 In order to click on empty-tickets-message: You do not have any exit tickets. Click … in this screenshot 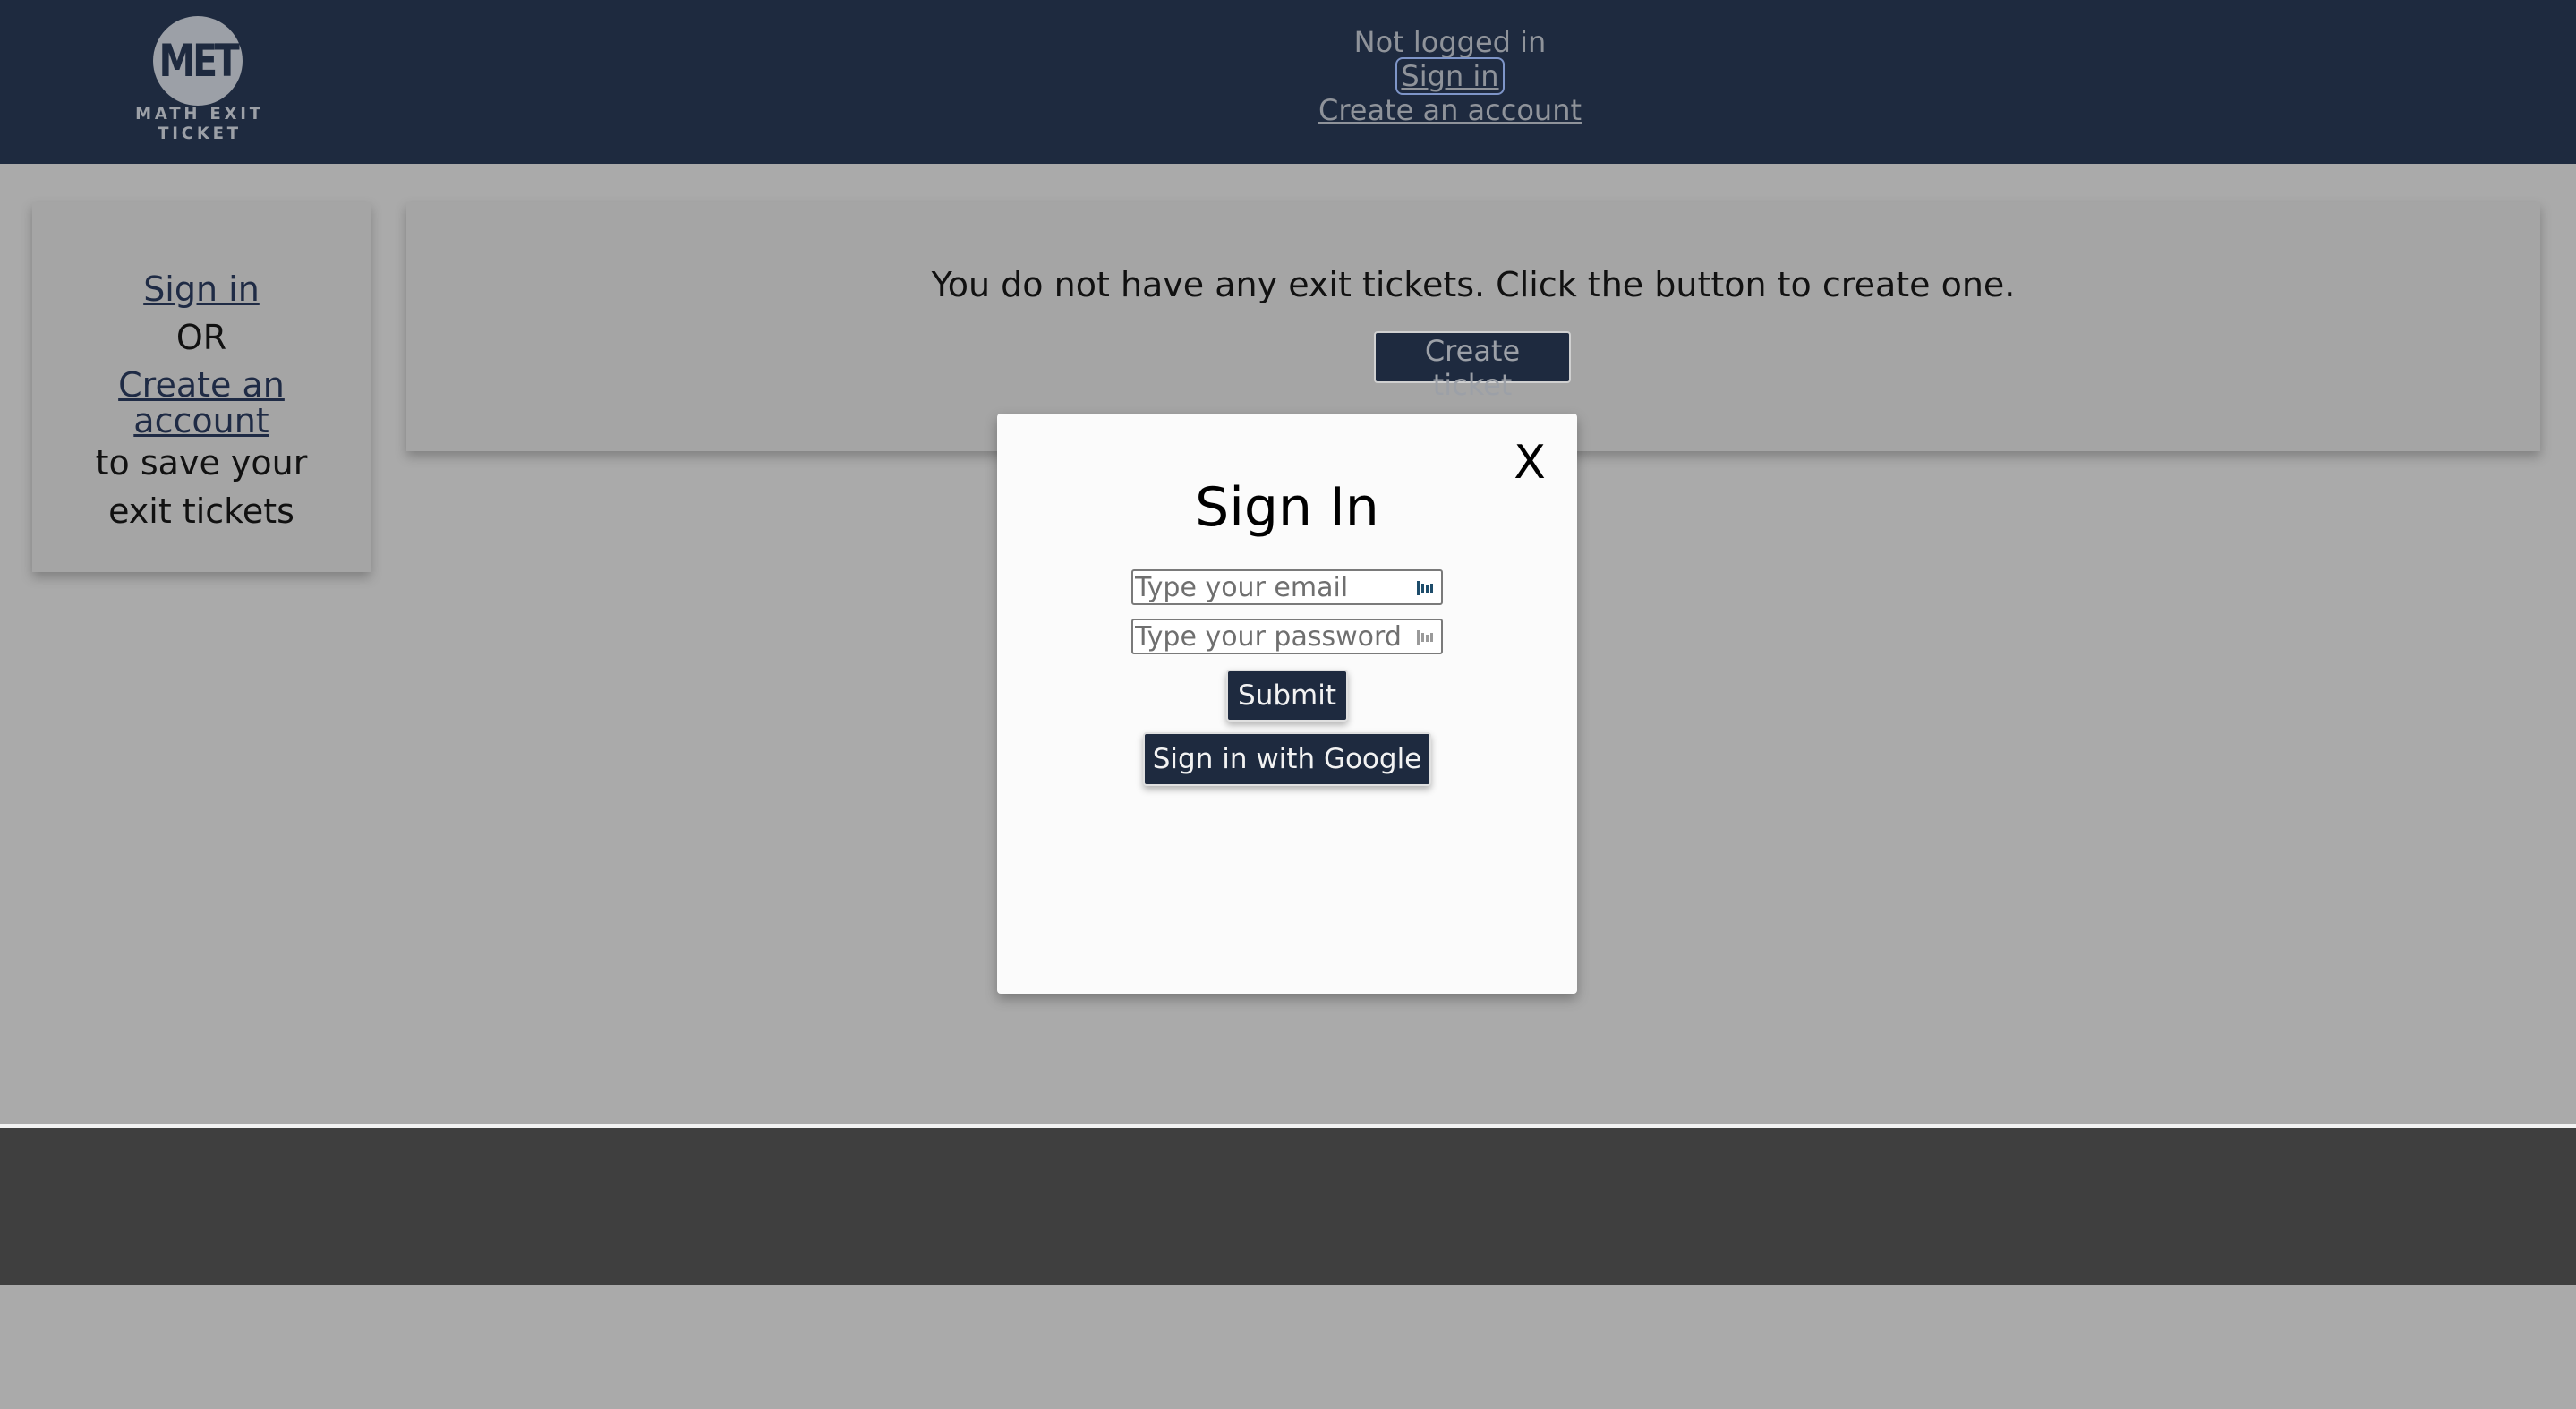, I will do `click(1473, 285)`.